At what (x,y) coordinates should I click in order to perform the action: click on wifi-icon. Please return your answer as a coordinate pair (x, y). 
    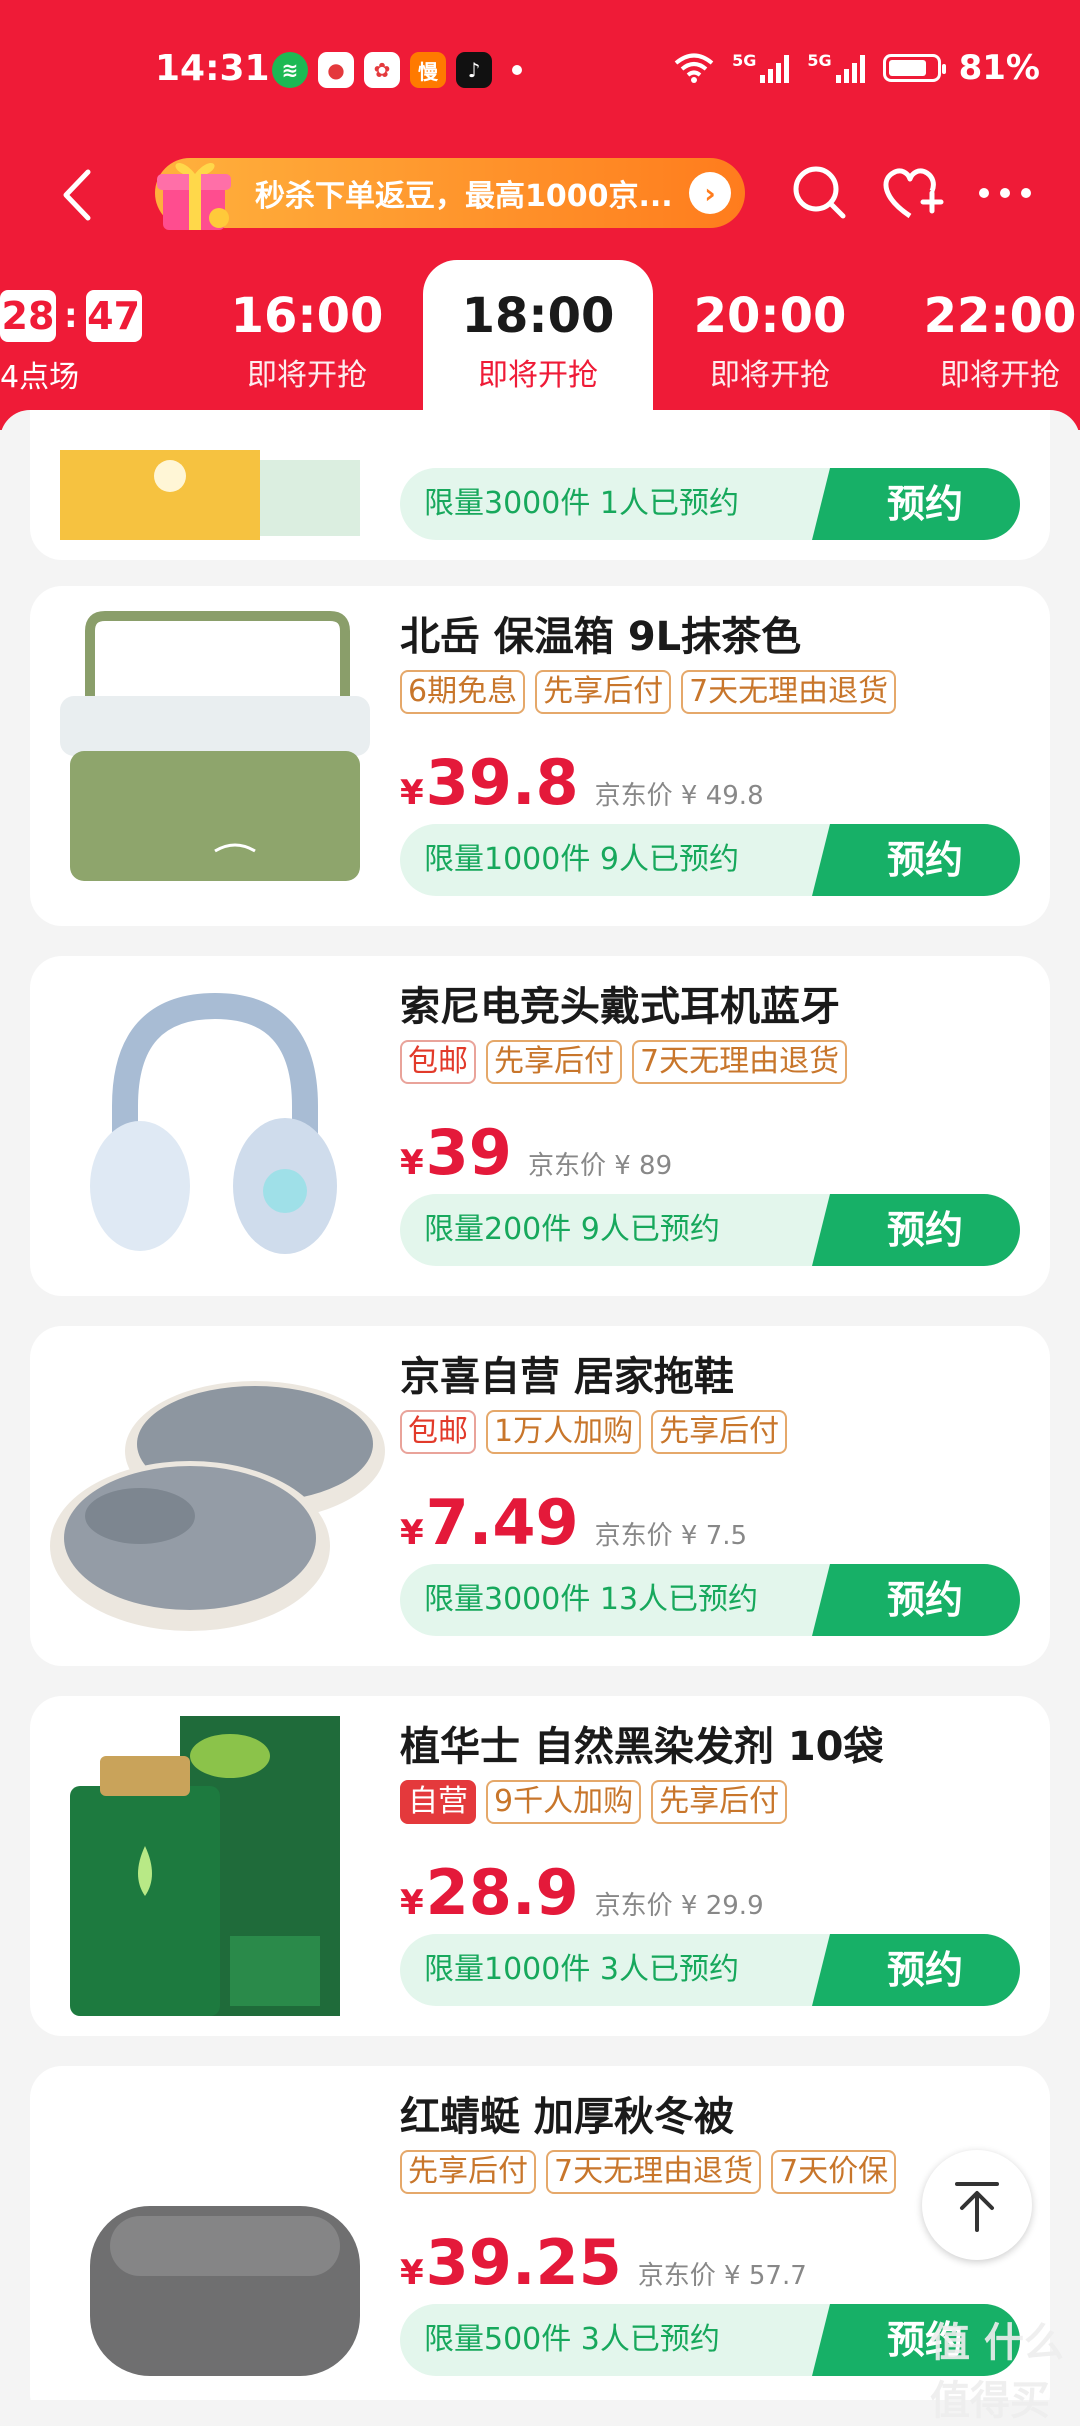
    Looking at the image, I should click on (694, 68).